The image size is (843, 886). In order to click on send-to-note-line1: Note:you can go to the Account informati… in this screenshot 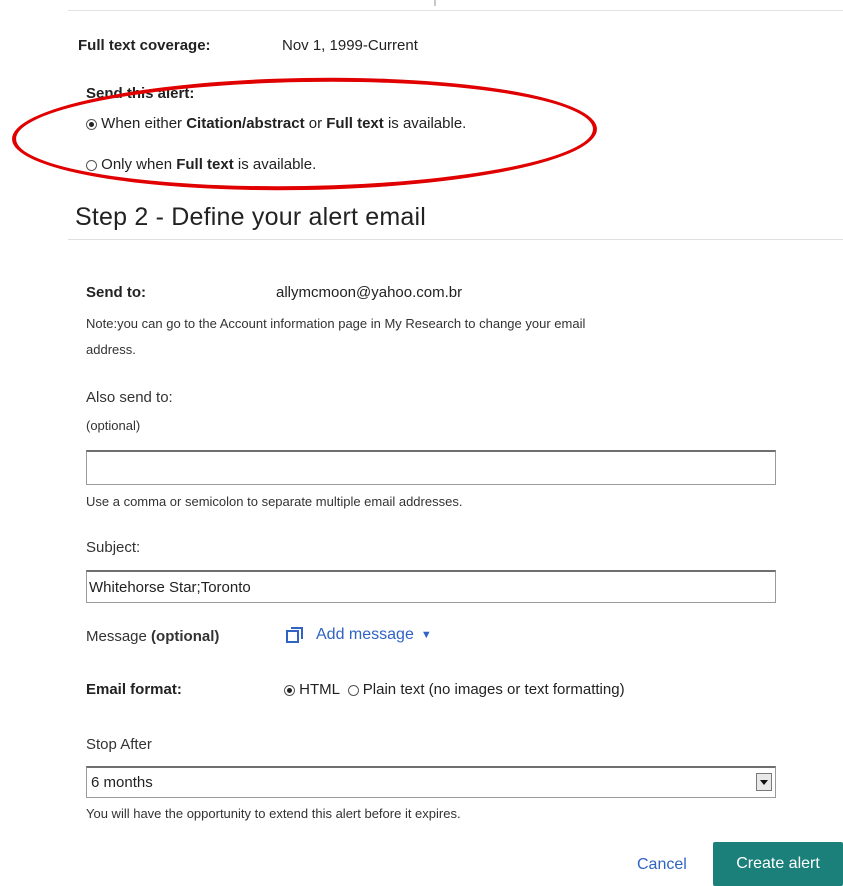, I will do `click(336, 323)`.